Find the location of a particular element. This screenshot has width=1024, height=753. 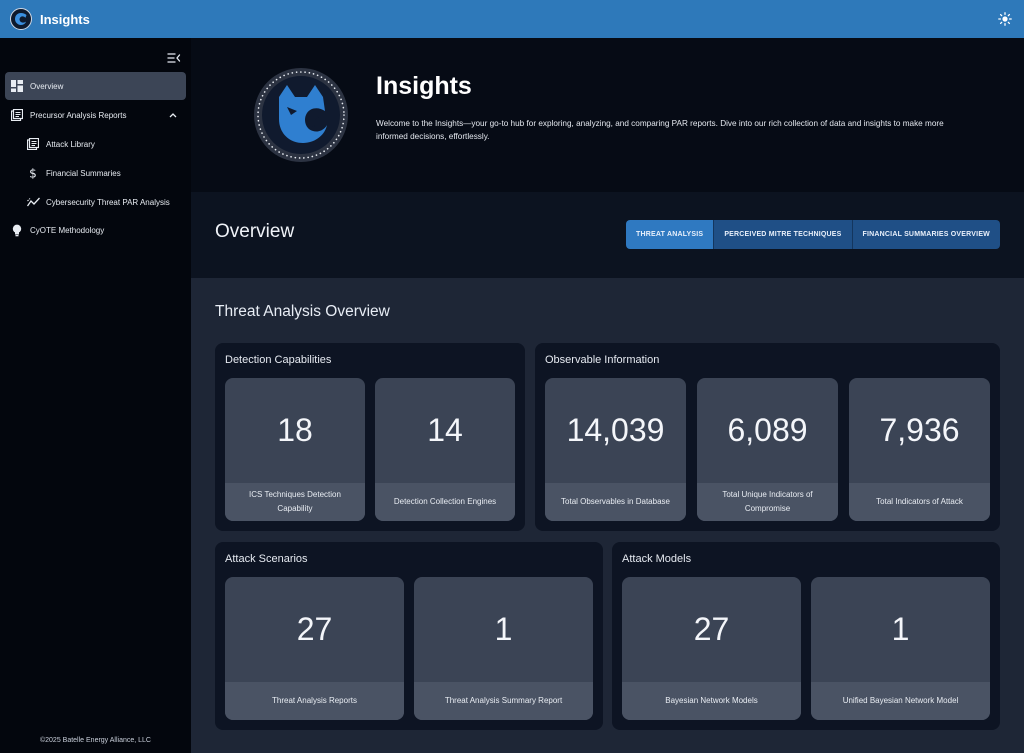

stat-label: Threat Analysis Reports is located at coordinates (314, 701).